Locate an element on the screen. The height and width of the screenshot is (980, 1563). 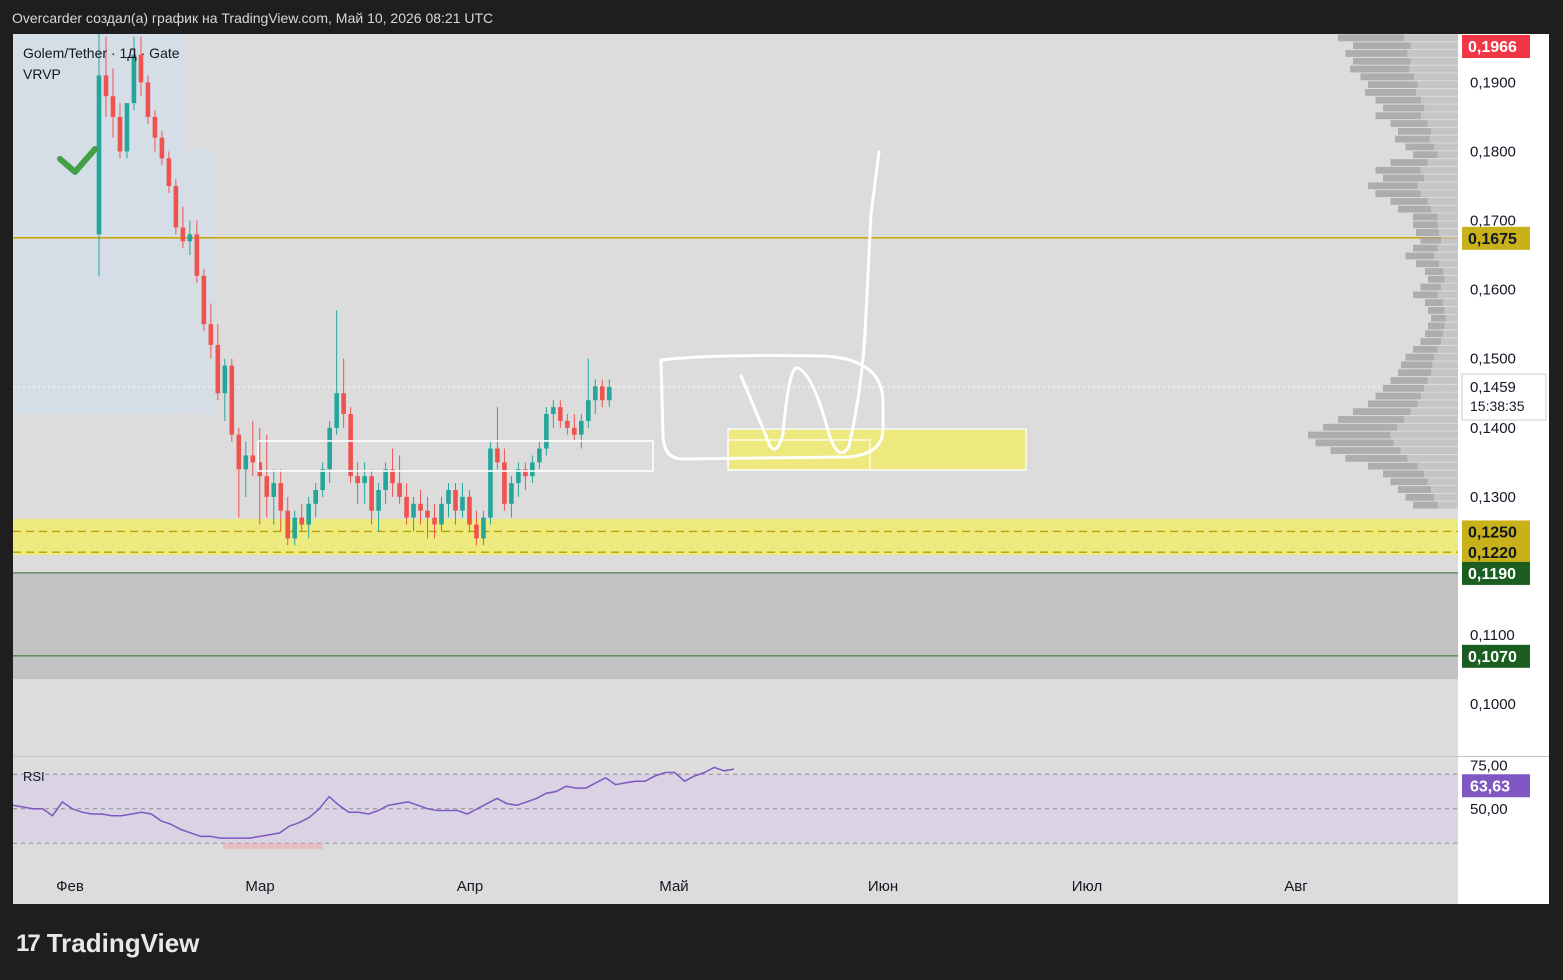
price-tag-value: 0,1220 is located at coordinates (1492, 553).